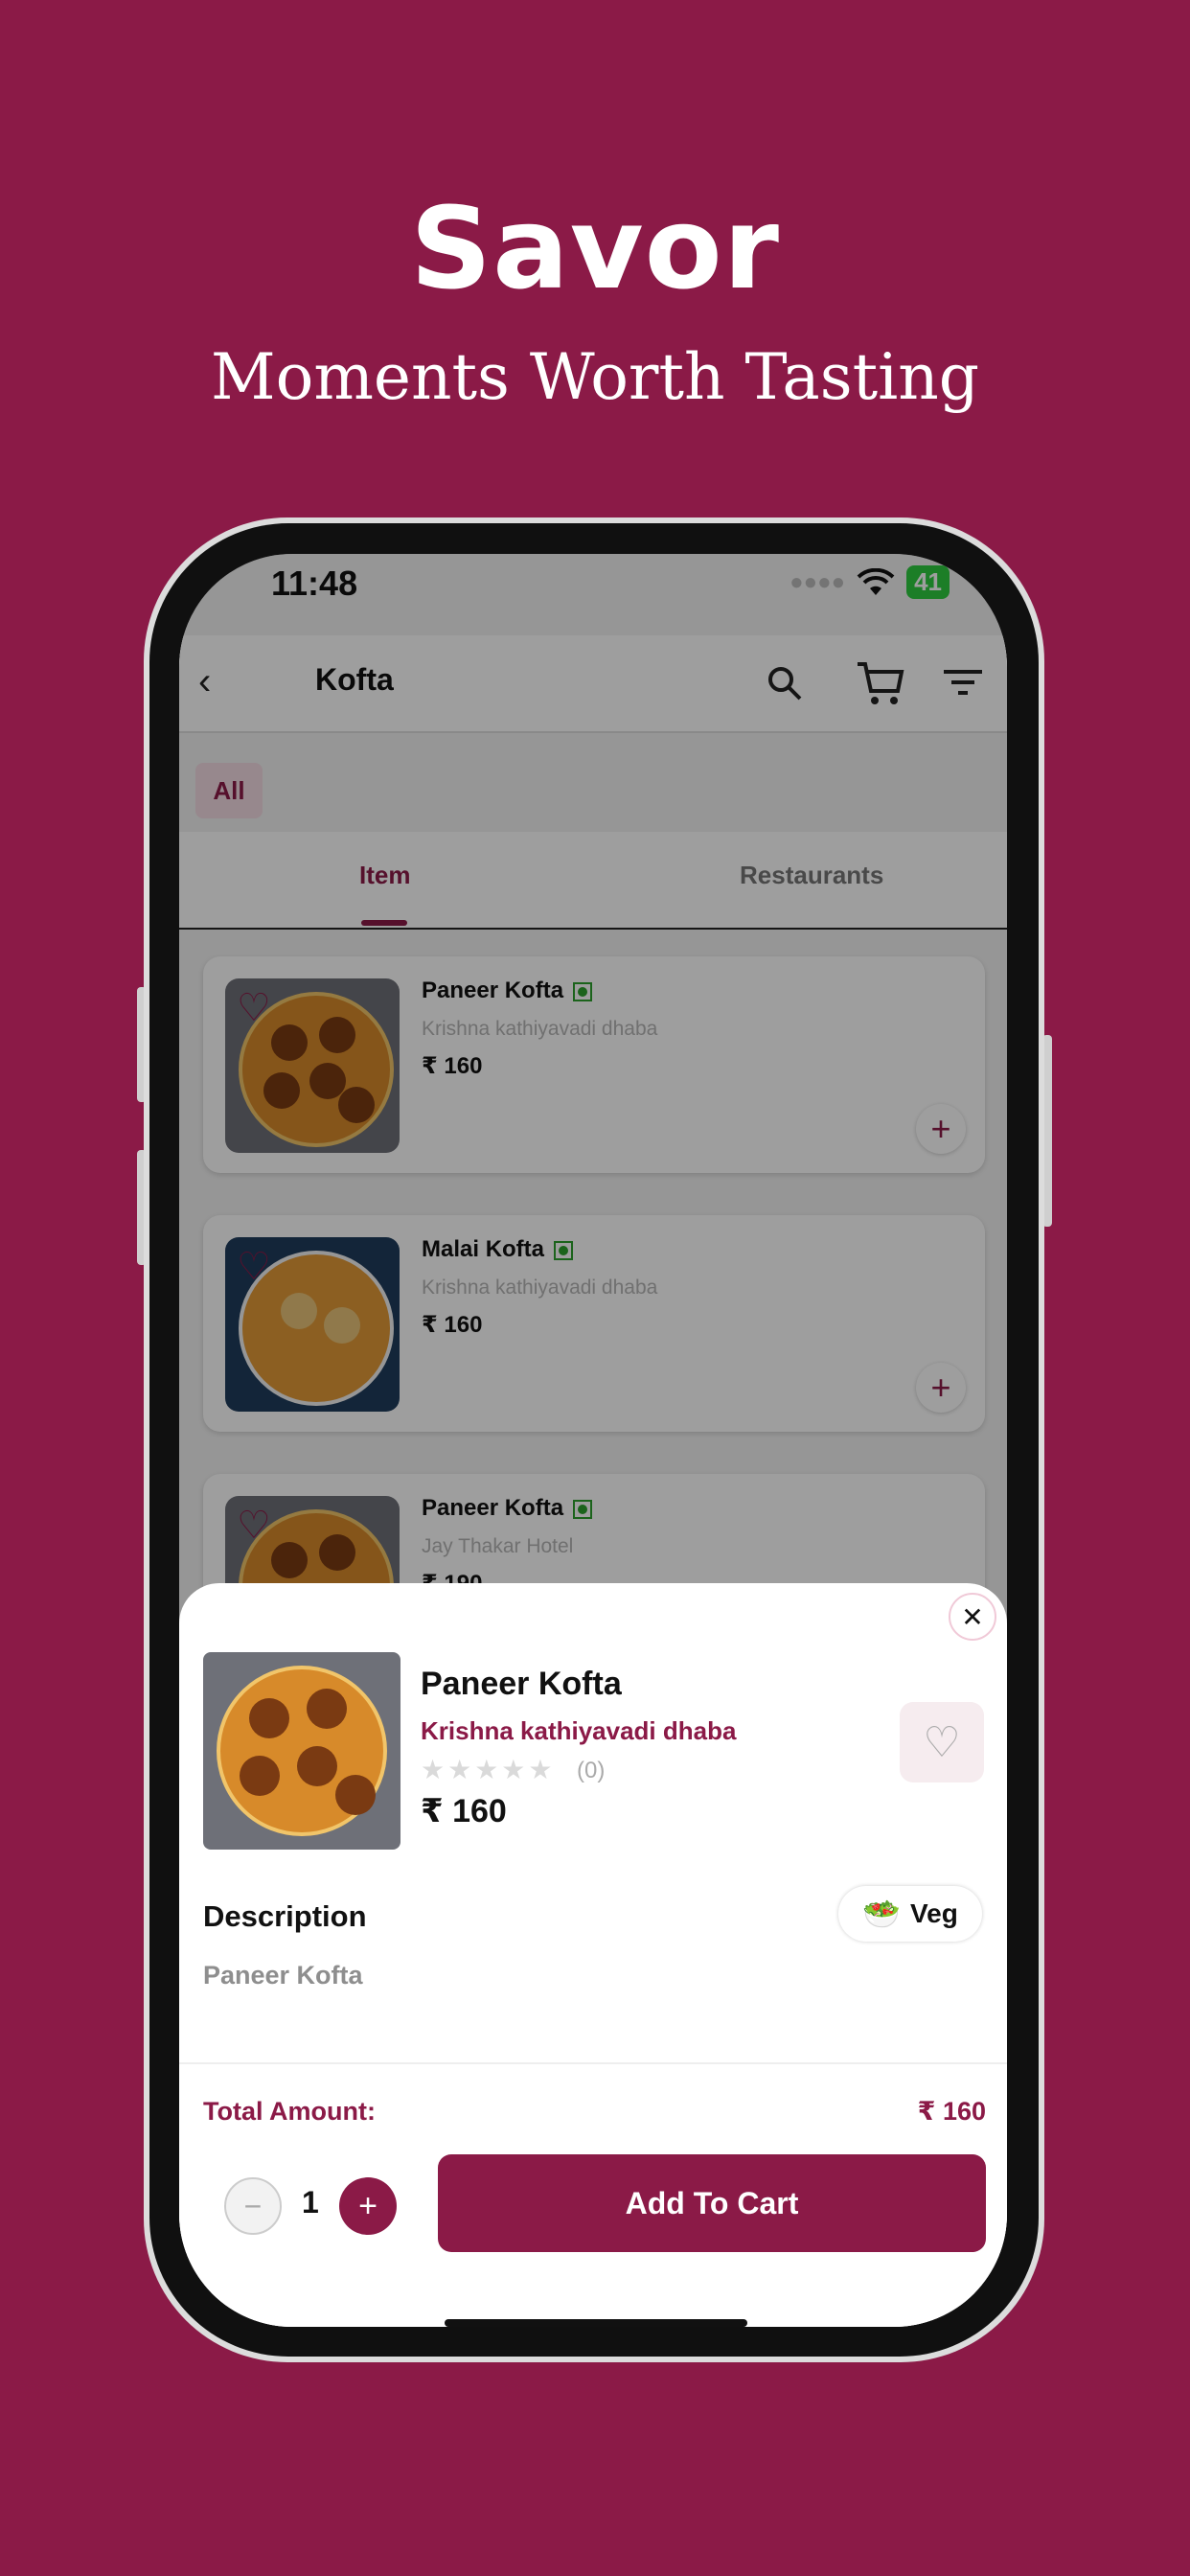 The image size is (1190, 2576). I want to click on total-amount-label: Total Amount:, so click(289, 2111).